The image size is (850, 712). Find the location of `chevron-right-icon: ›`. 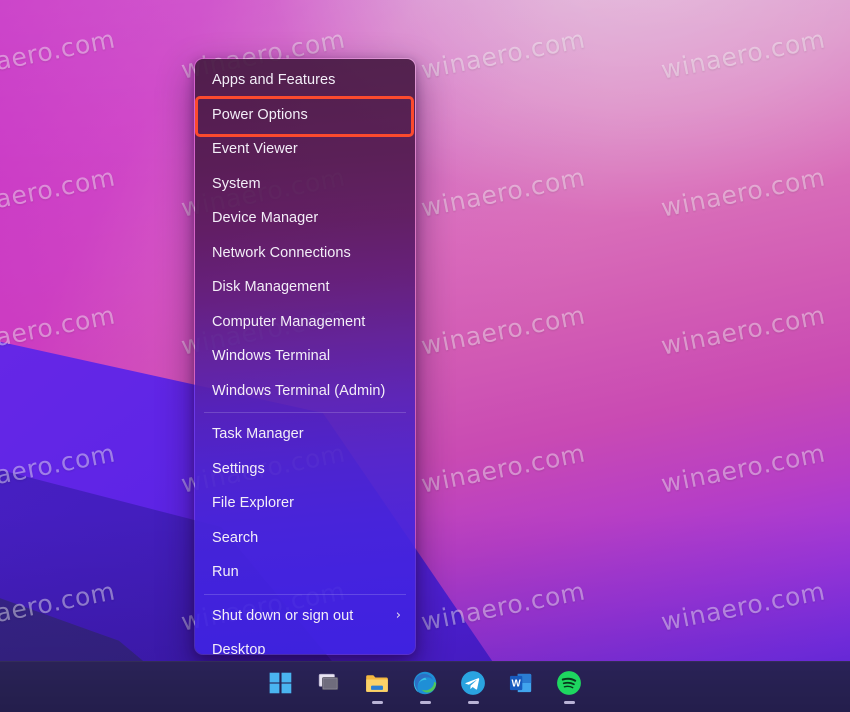

chevron-right-icon: › is located at coordinates (398, 616).